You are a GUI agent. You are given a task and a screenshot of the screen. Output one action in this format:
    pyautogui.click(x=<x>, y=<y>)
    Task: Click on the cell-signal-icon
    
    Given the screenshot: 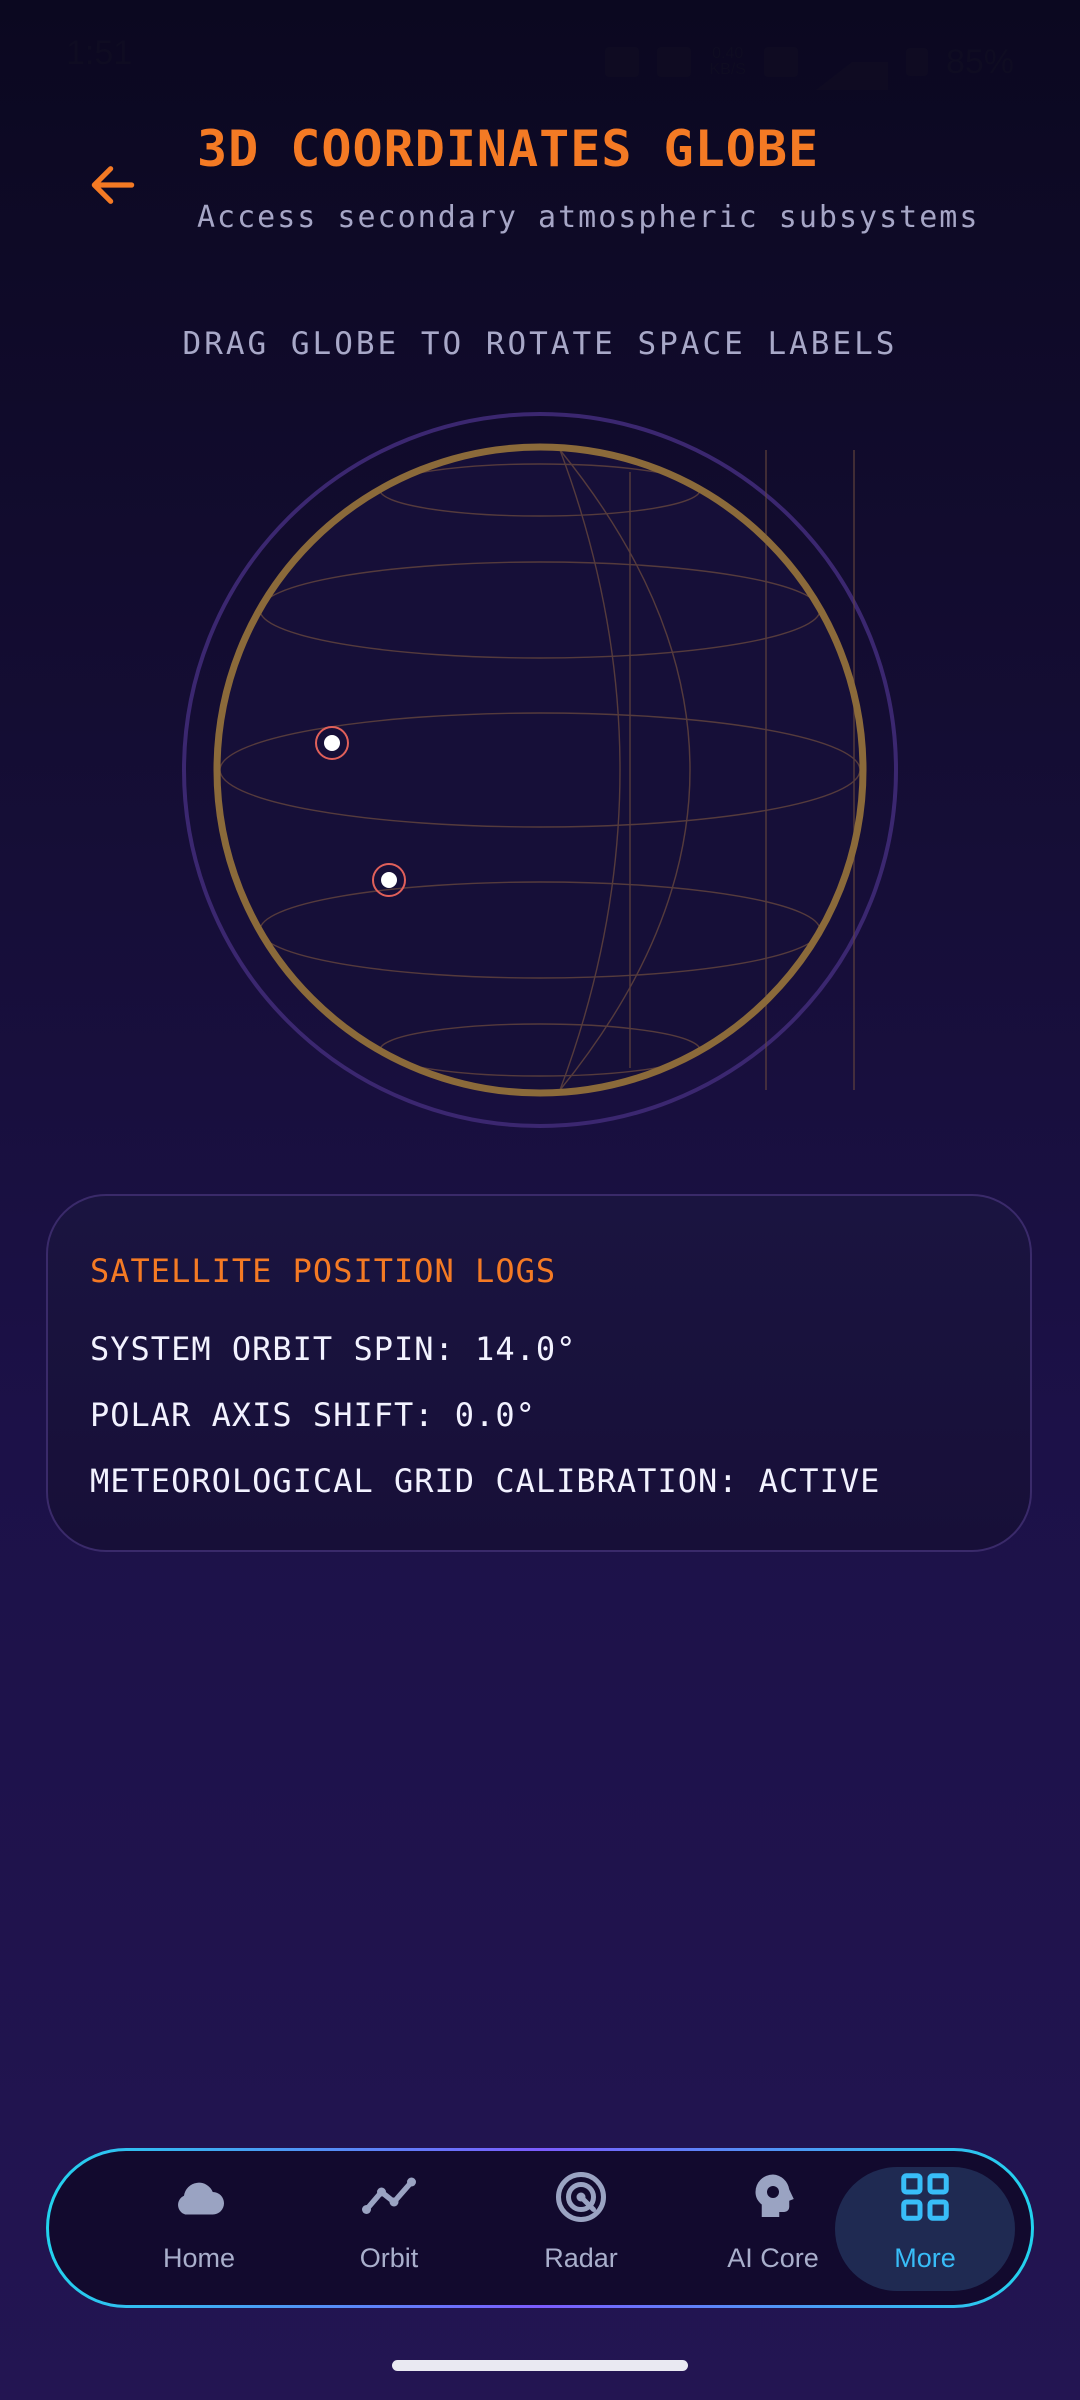 What is the action you would take?
    pyautogui.click(x=851, y=62)
    